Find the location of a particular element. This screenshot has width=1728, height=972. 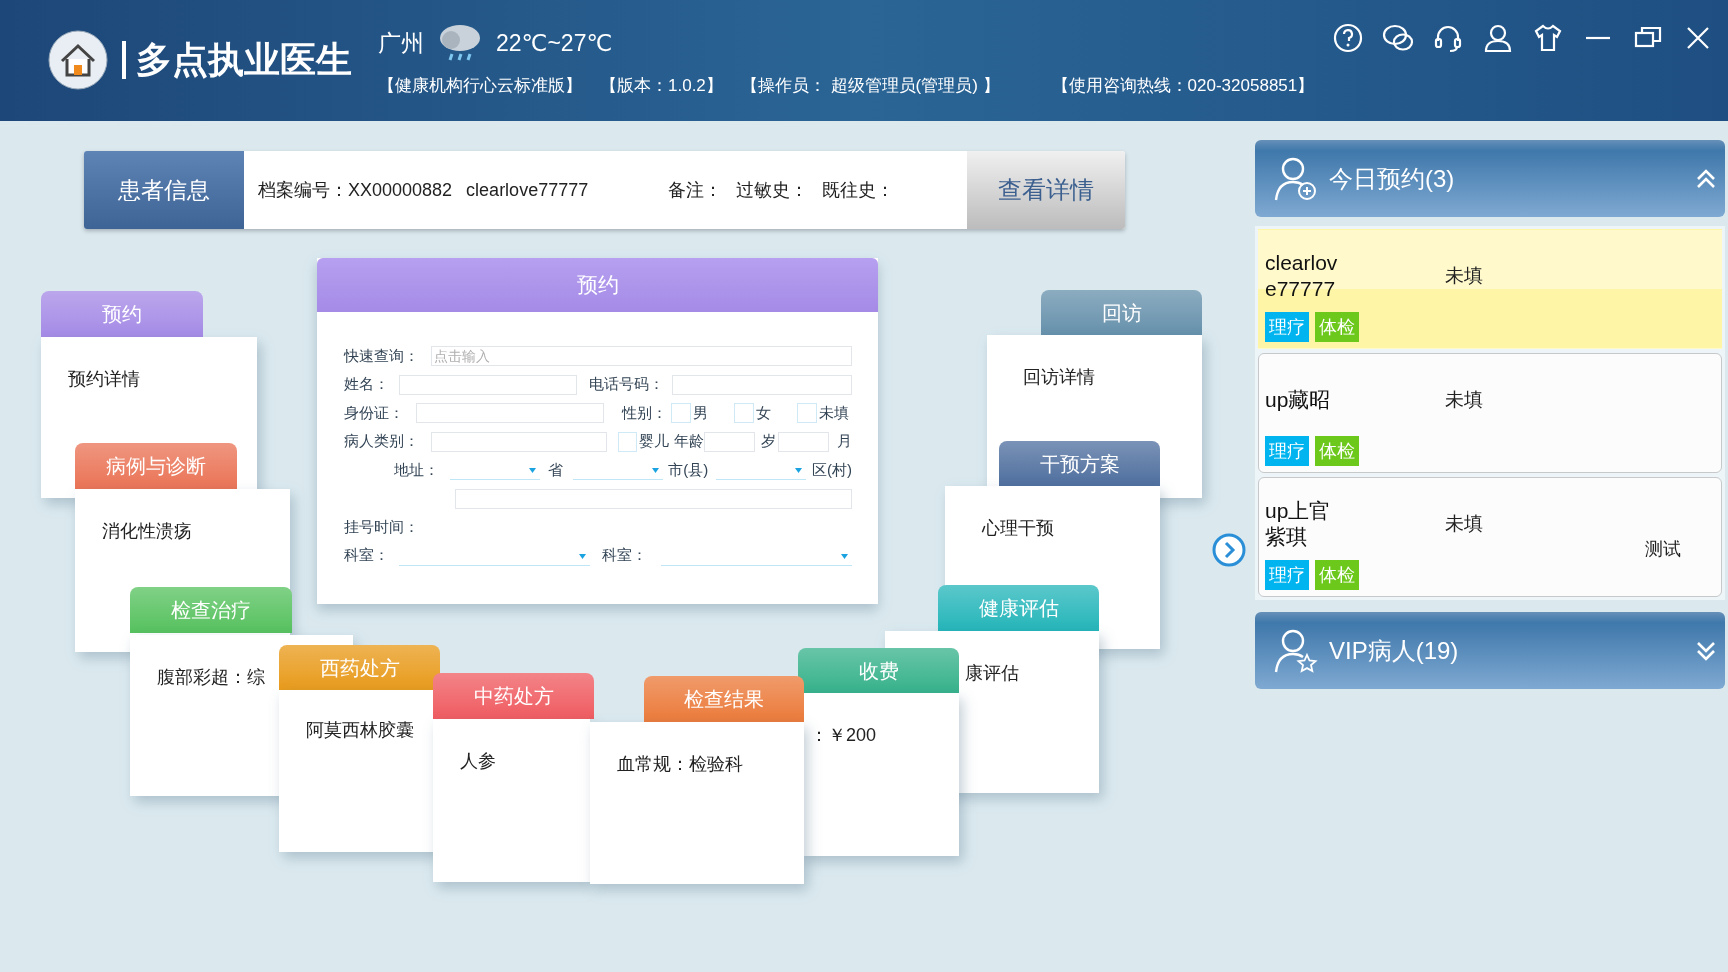

field-label: 身份证： is located at coordinates (374, 413).